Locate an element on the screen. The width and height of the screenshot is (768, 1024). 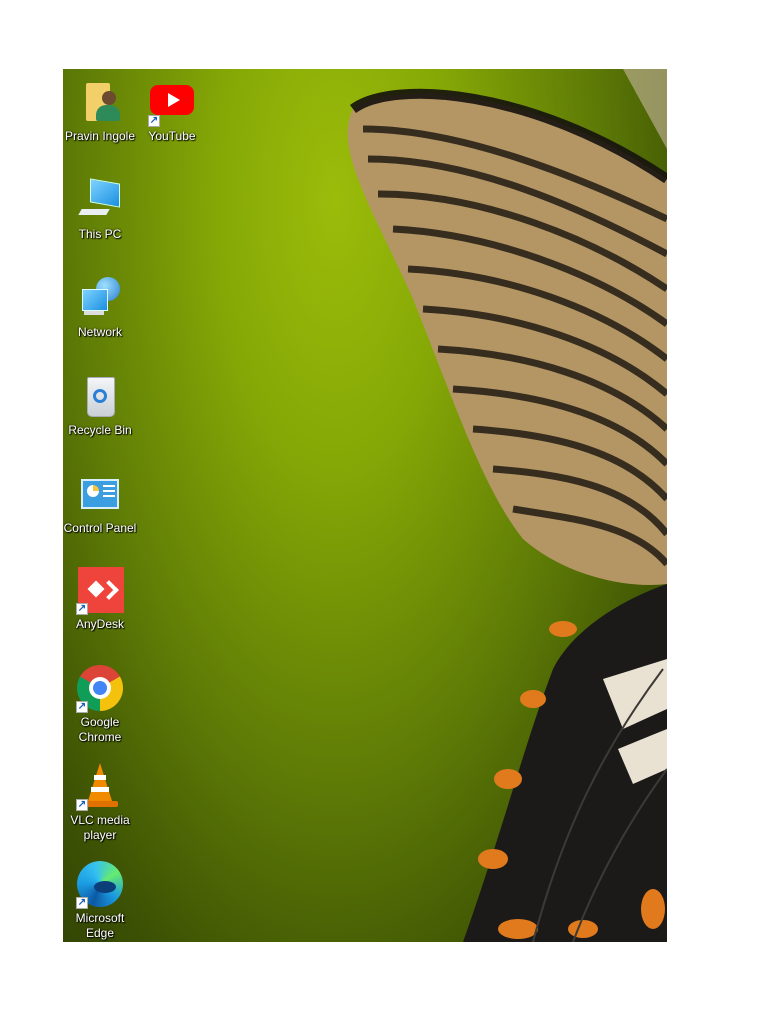
chrome-icon: ↗ is located at coordinates (100, 689).